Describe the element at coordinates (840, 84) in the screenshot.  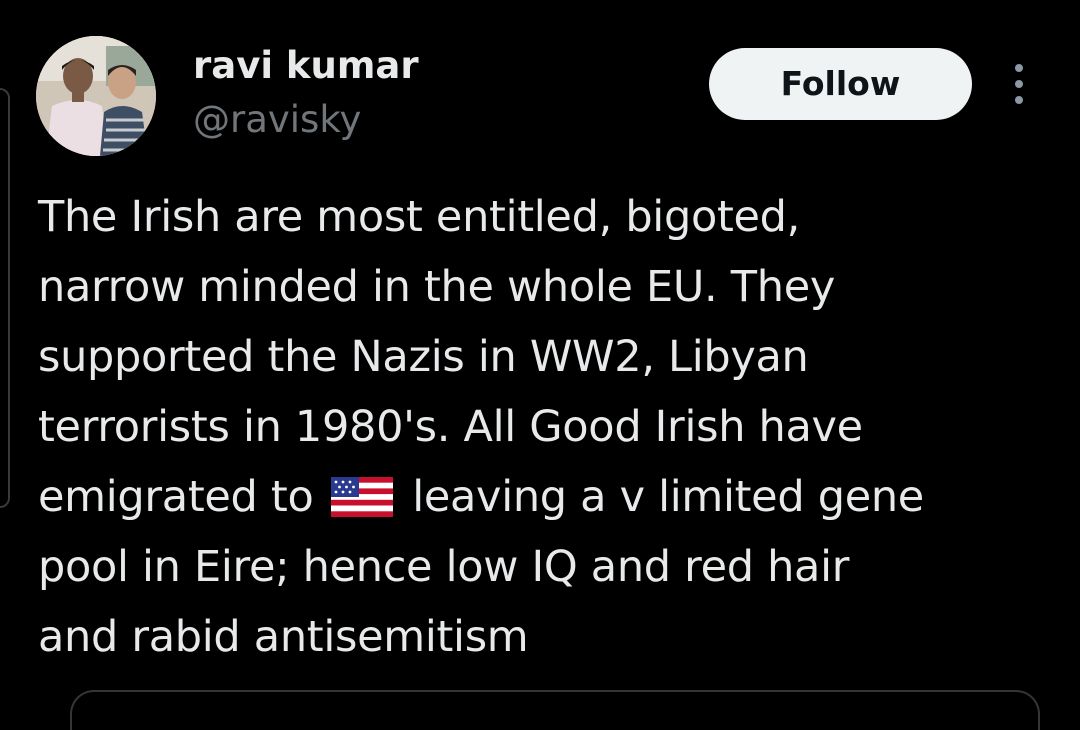
I see `follow-button: Follow` at that location.